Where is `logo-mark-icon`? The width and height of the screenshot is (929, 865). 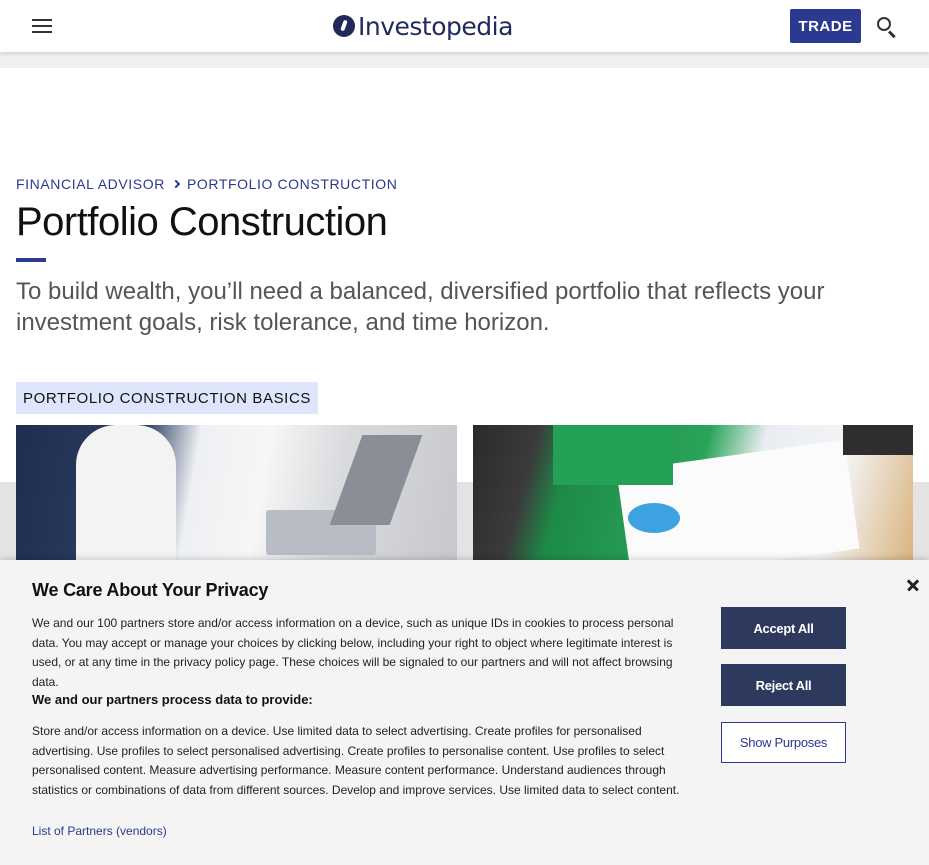
logo-mark-icon is located at coordinates (344, 26).